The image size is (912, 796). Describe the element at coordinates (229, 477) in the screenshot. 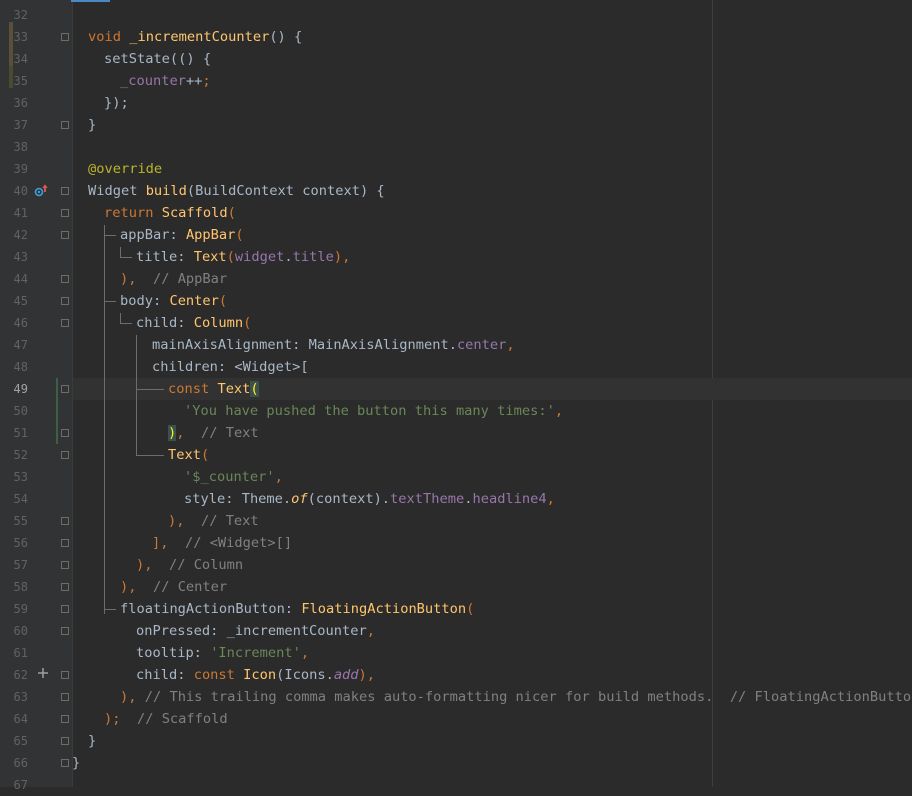

I see `string-literal: '$_counter'` at that location.